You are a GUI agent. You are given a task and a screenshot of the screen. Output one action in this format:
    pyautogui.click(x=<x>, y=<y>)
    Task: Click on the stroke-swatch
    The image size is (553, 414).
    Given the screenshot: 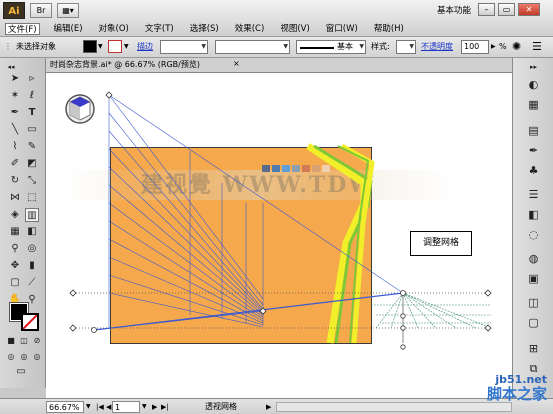 What is the action you would take?
    pyautogui.click(x=115, y=46)
    